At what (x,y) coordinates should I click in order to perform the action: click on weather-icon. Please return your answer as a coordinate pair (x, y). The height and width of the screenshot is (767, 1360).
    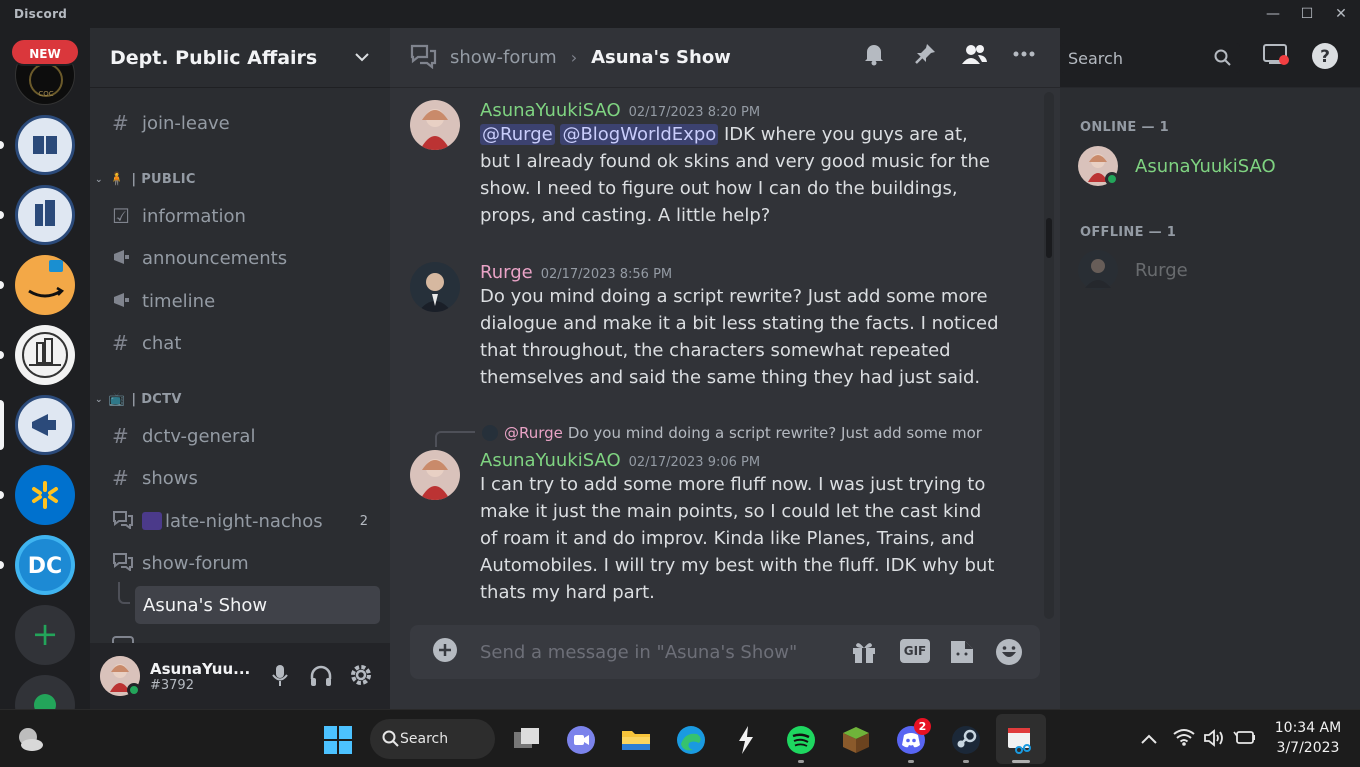
    Looking at the image, I should click on (29, 741).